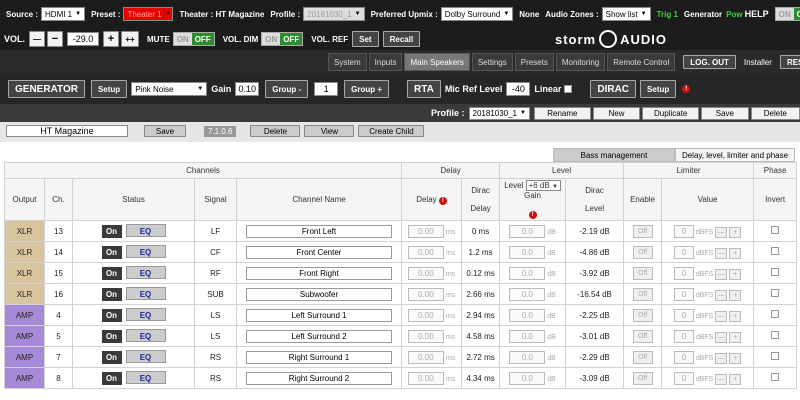 The image size is (800, 400). What do you see at coordinates (319, 294) in the screenshot?
I see `channel-name-input: Subwoofer` at bounding box center [319, 294].